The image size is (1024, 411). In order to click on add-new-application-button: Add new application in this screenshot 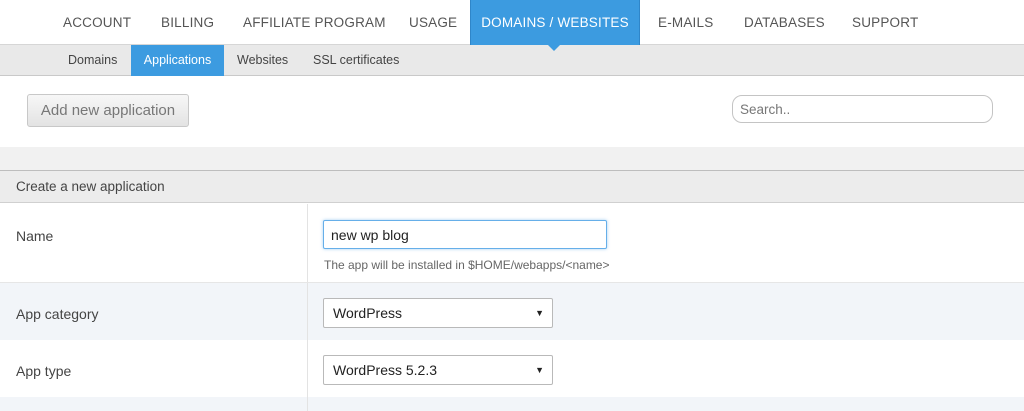, I will do `click(108, 110)`.